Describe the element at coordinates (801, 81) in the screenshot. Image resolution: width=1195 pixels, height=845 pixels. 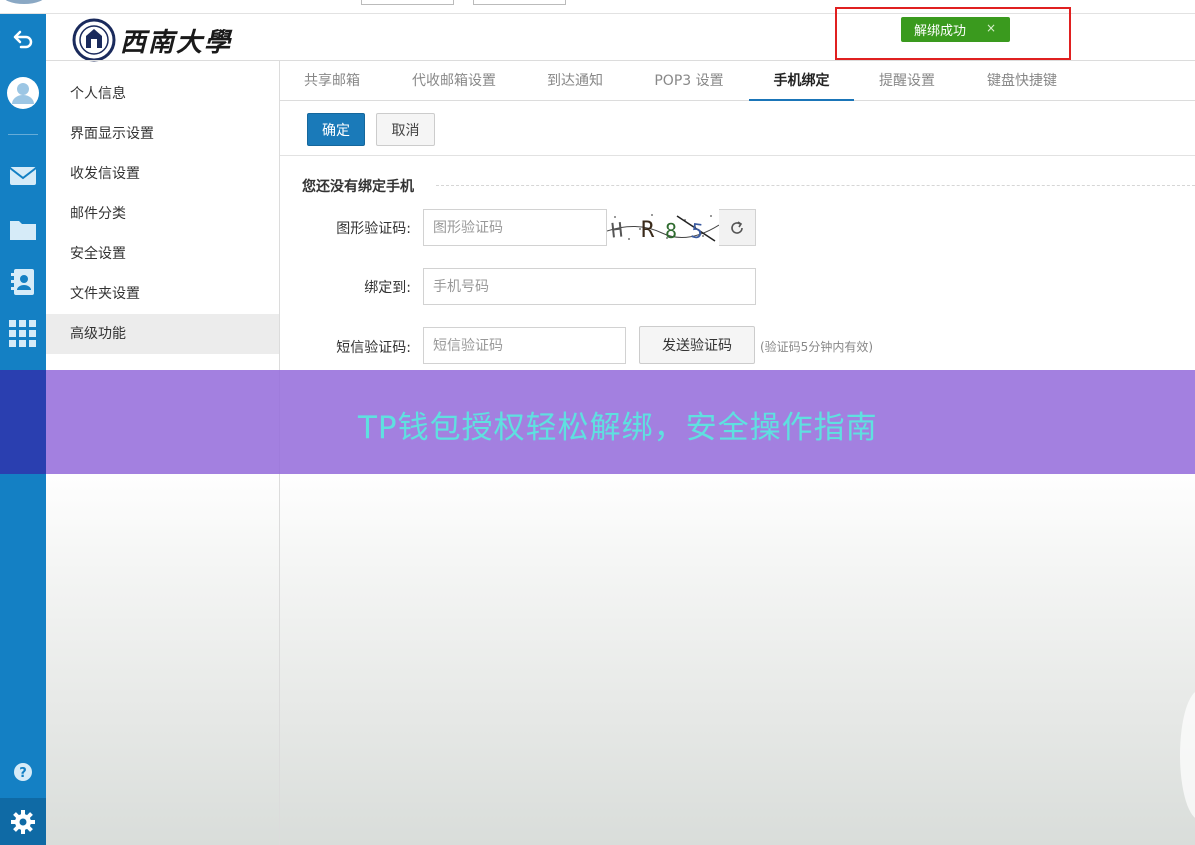
I see `tab-phone-binding: 手机绑定` at that location.